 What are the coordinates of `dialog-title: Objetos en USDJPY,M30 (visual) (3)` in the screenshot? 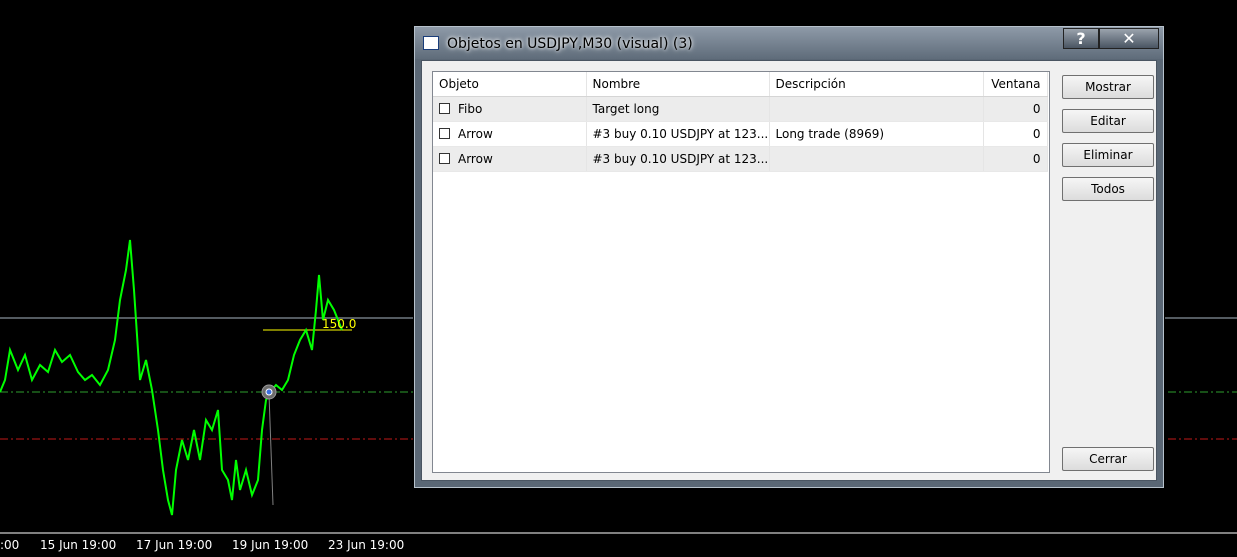 It's located at (570, 44).